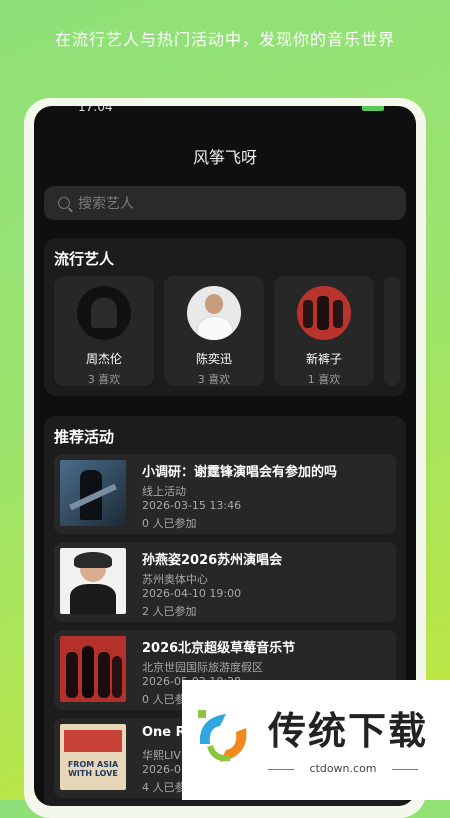  I want to click on artist-name: 周杰伦, so click(103, 359).